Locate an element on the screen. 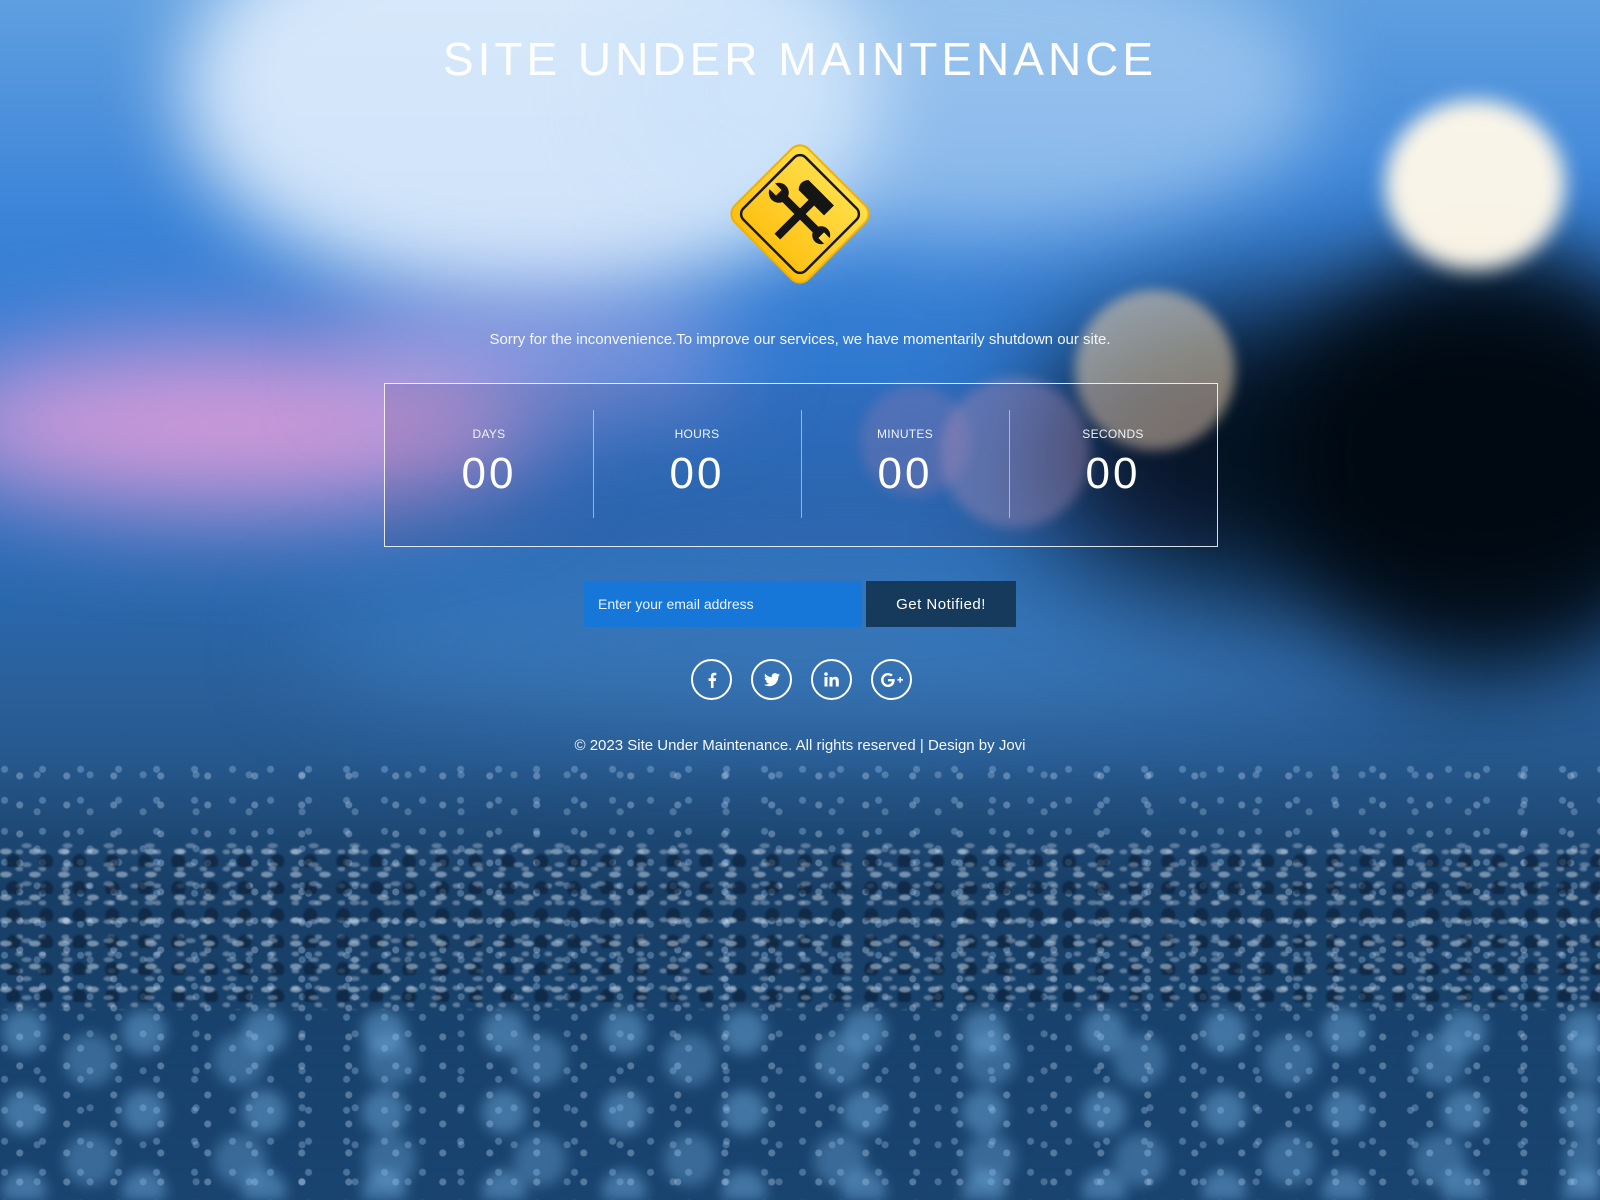 This screenshot has height=1200, width=1600. page-title: SITE UNDER MAINTENANCE is located at coordinates (800, 59).